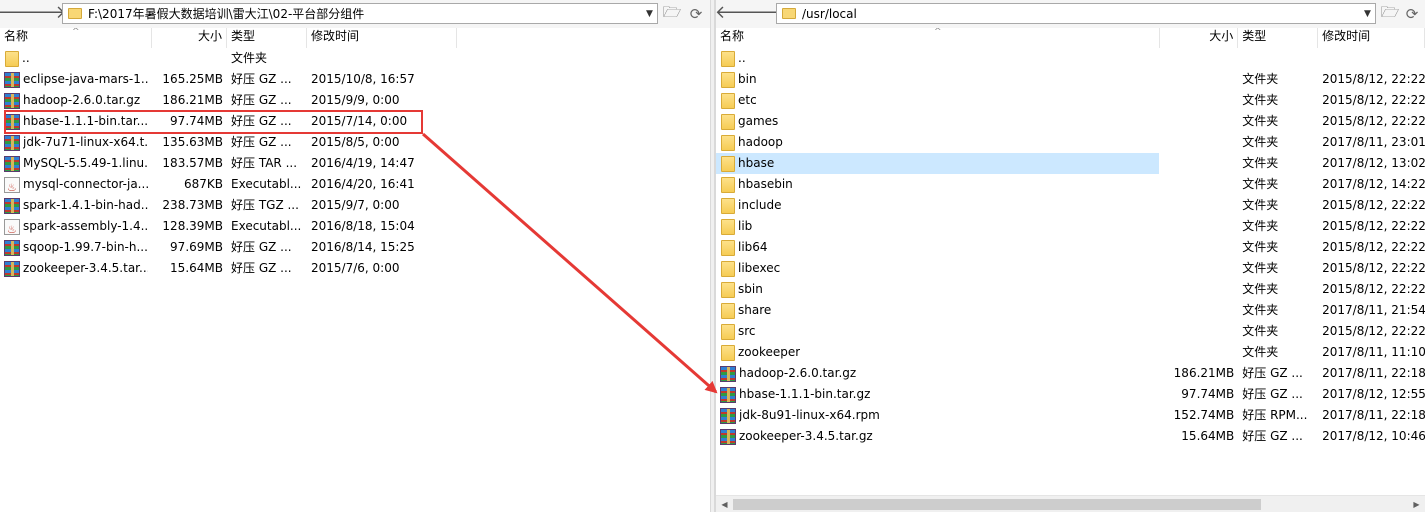  What do you see at coordinates (1080, 14) in the screenshot?
I see `right-path-text: /usr/local` at bounding box center [1080, 14].